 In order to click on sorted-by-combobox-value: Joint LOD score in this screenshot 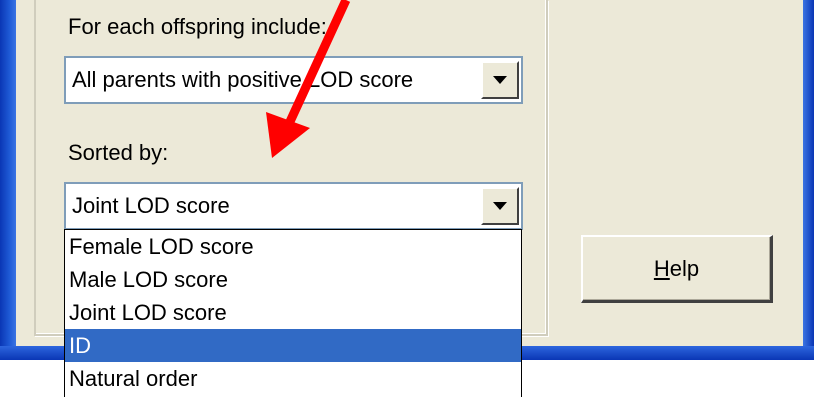, I will do `click(151, 205)`.